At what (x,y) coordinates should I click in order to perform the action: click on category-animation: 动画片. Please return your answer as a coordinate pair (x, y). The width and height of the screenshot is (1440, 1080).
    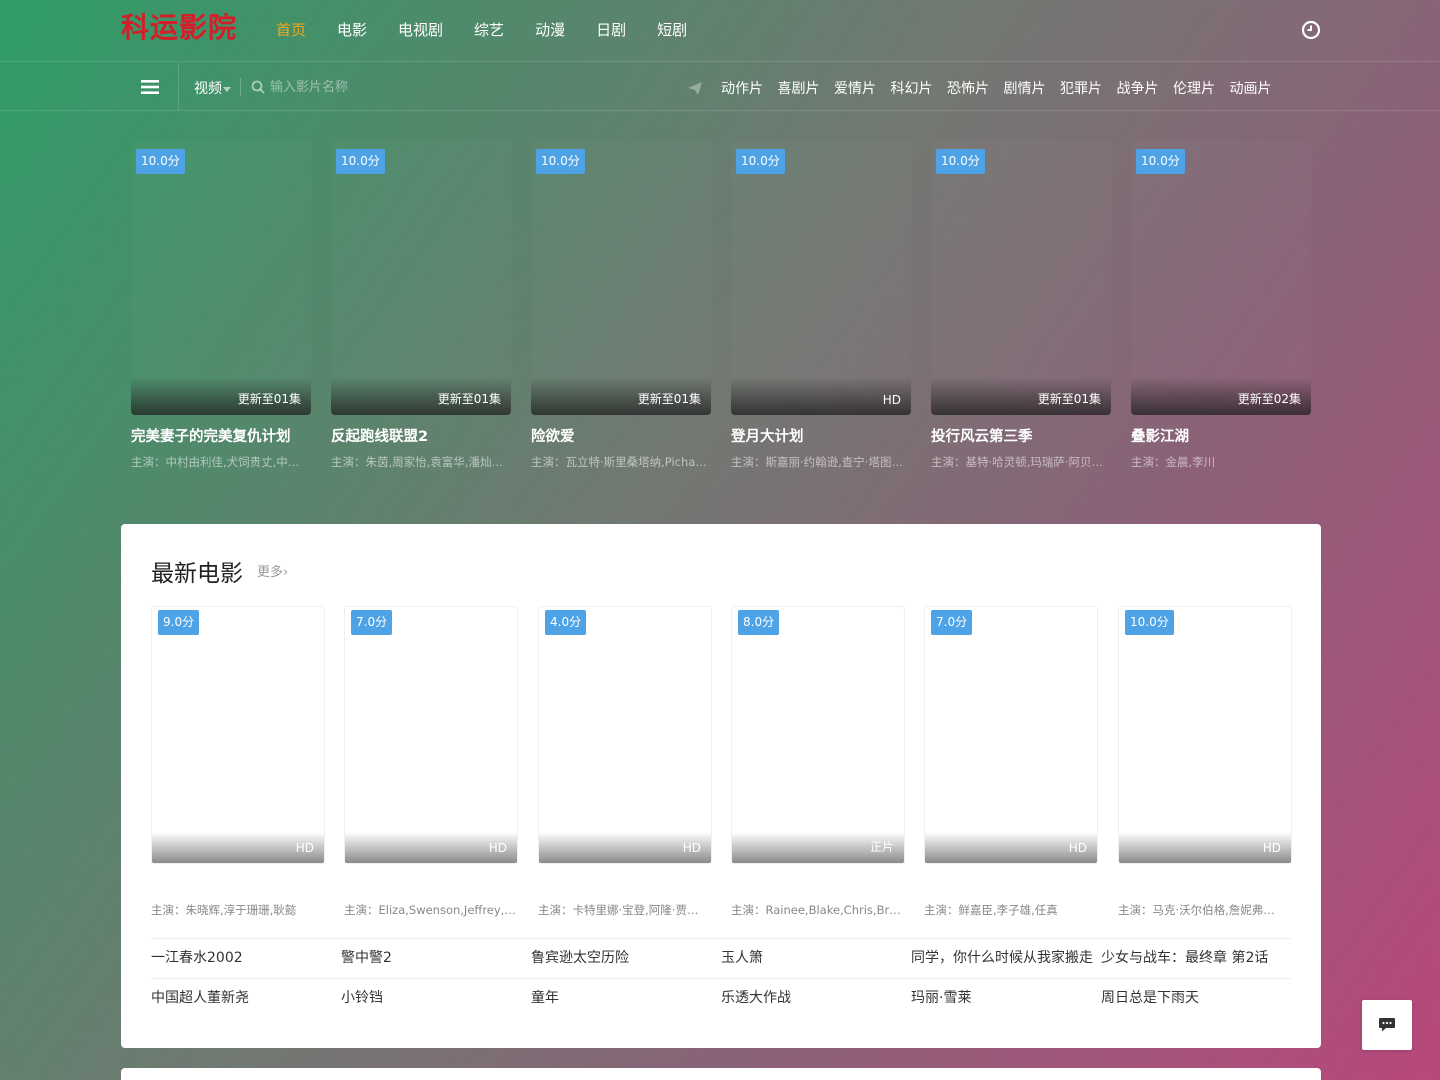
    Looking at the image, I should click on (1251, 88).